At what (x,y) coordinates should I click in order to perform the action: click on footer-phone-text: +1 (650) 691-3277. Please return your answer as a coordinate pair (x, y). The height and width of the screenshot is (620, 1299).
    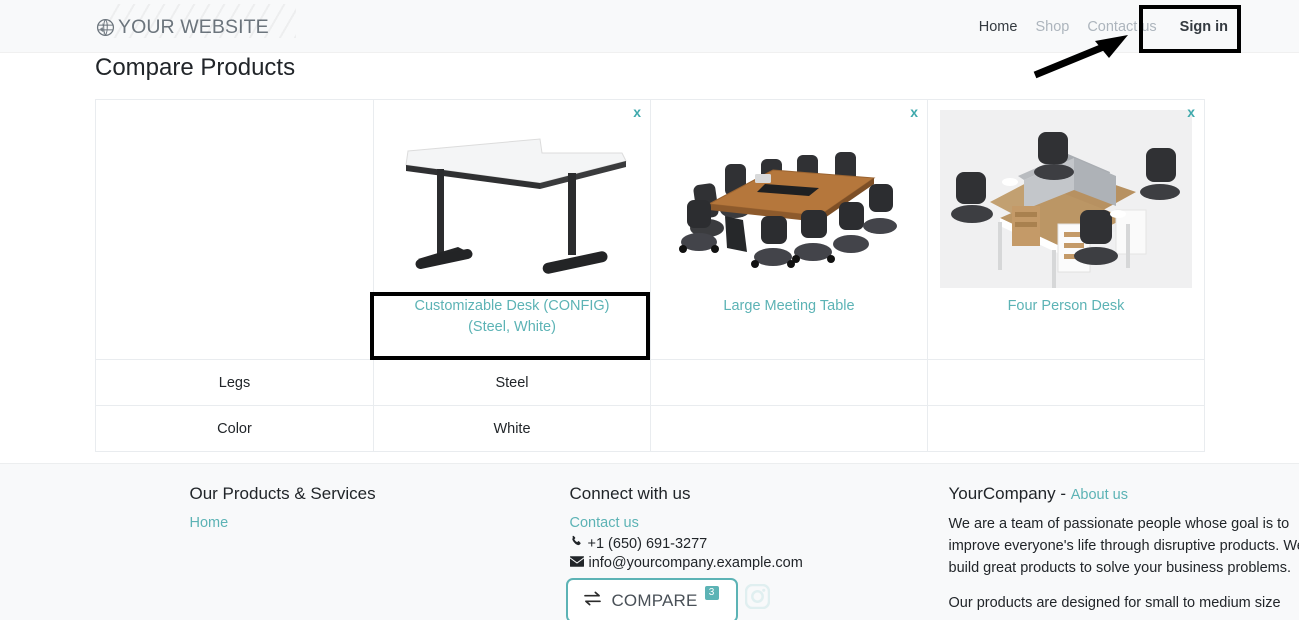
    Looking at the image, I should click on (647, 543).